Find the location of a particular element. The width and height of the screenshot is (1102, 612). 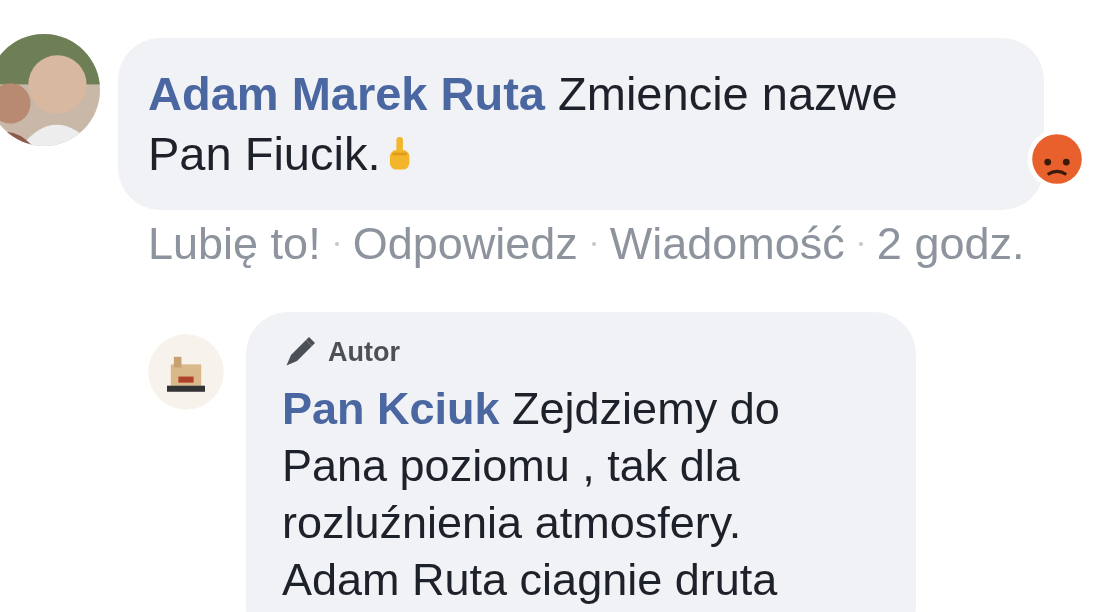

comment-text: Adam Marek Ruta Zmiencie nazwe is located at coordinates (523, 93).